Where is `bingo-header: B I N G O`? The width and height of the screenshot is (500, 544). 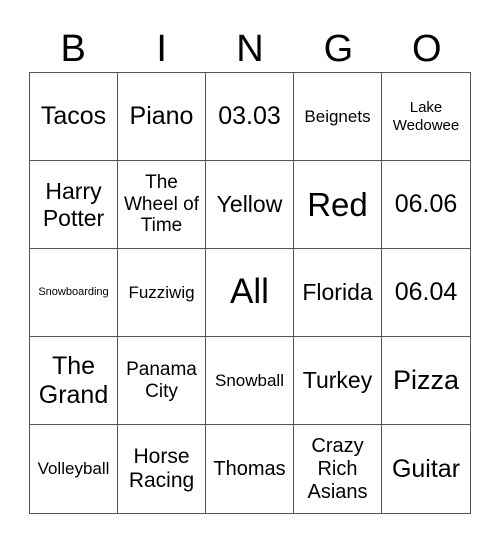
bingo-header: B I N G O is located at coordinates (250, 49).